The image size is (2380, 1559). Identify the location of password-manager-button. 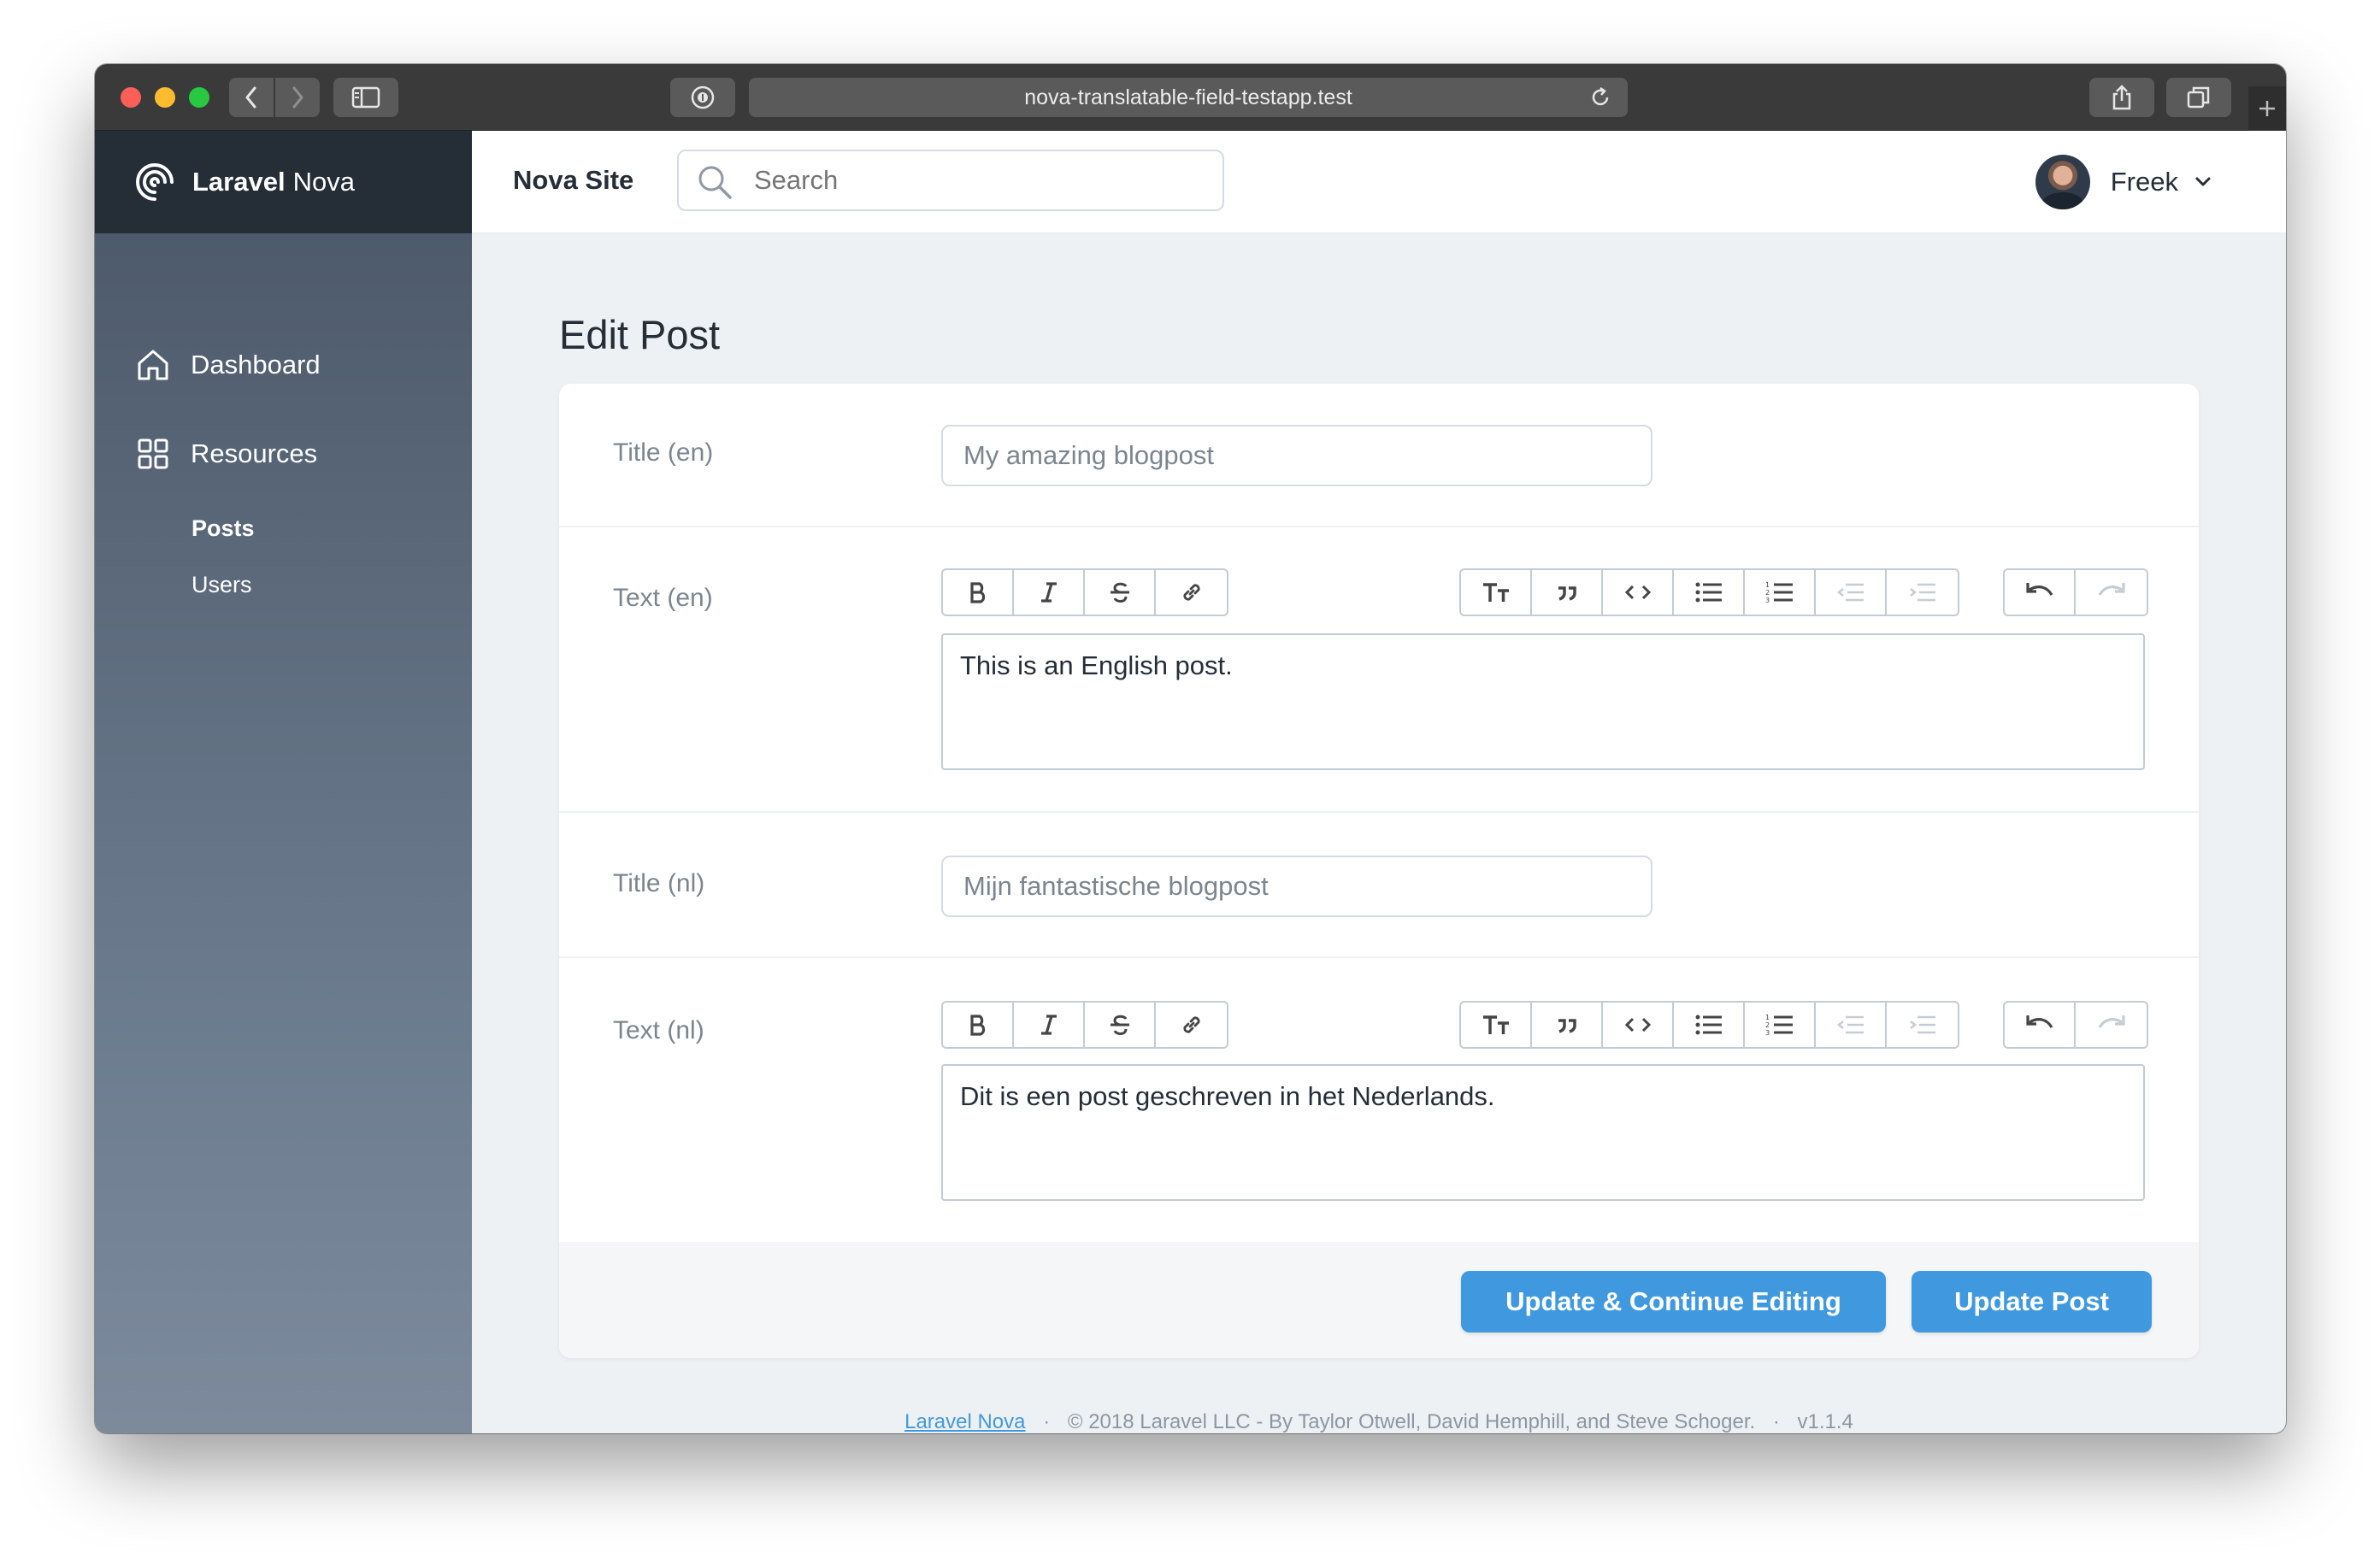
(703, 97).